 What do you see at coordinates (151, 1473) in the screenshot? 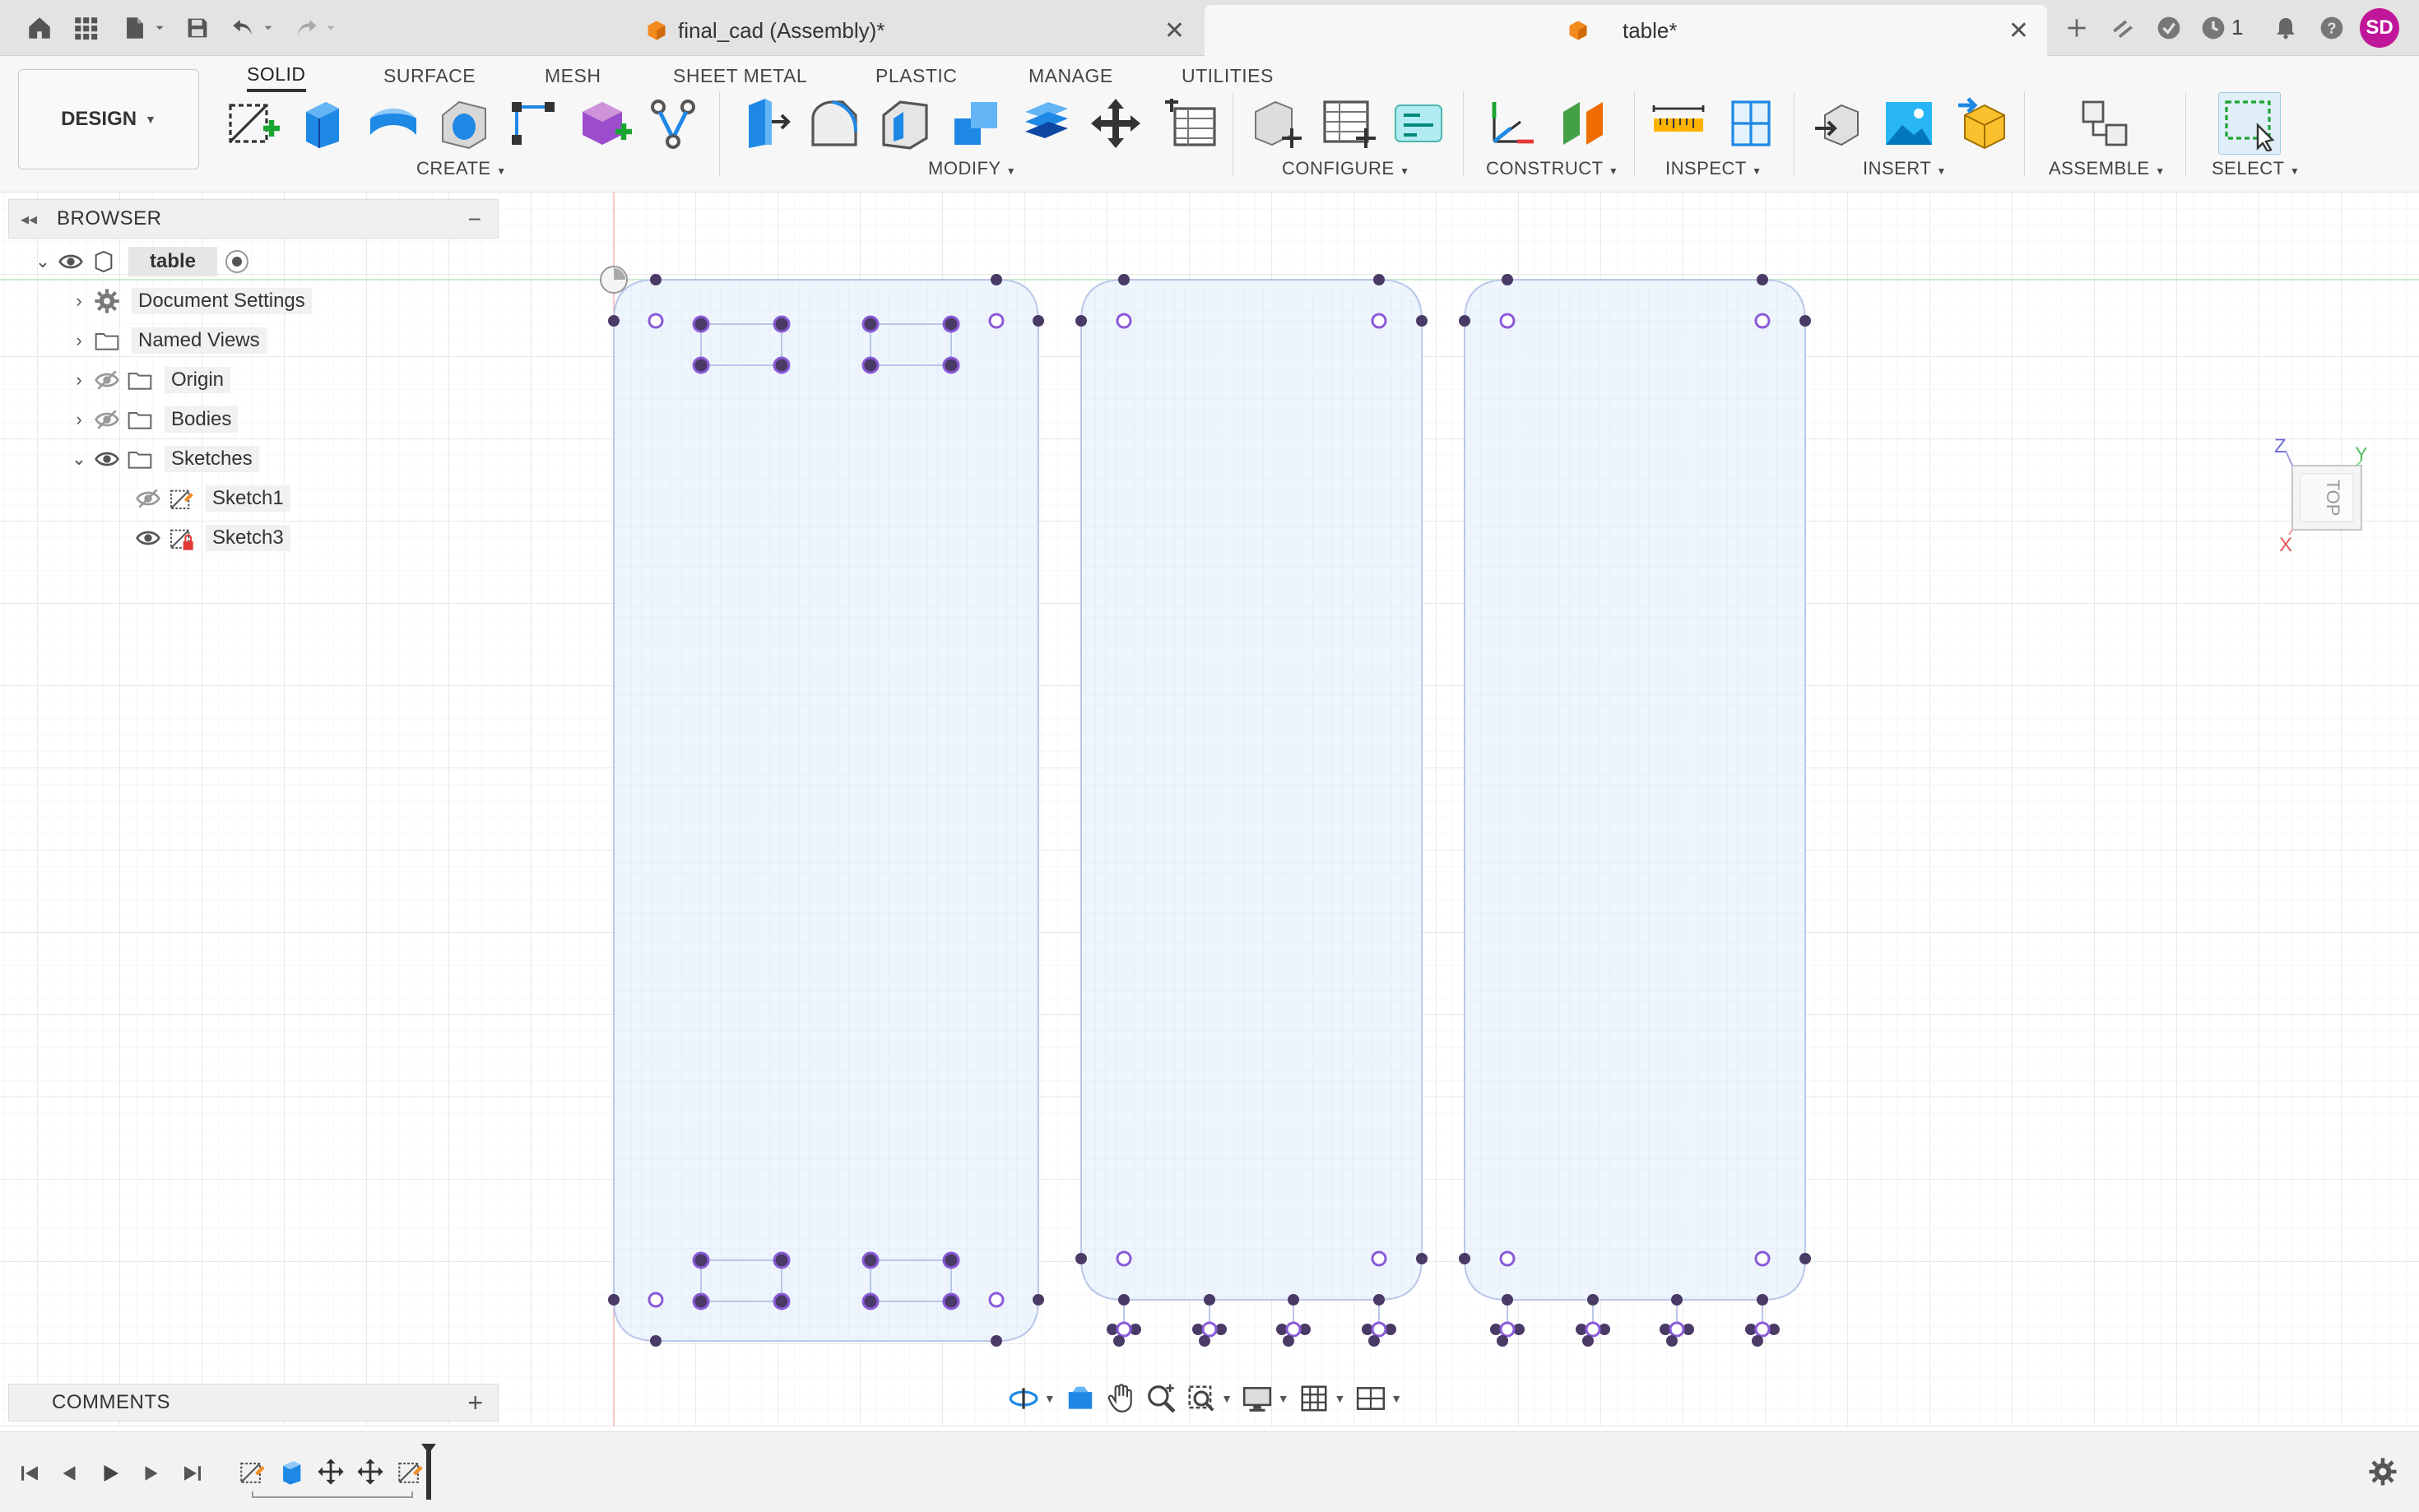
I see `step-forward-icon` at bounding box center [151, 1473].